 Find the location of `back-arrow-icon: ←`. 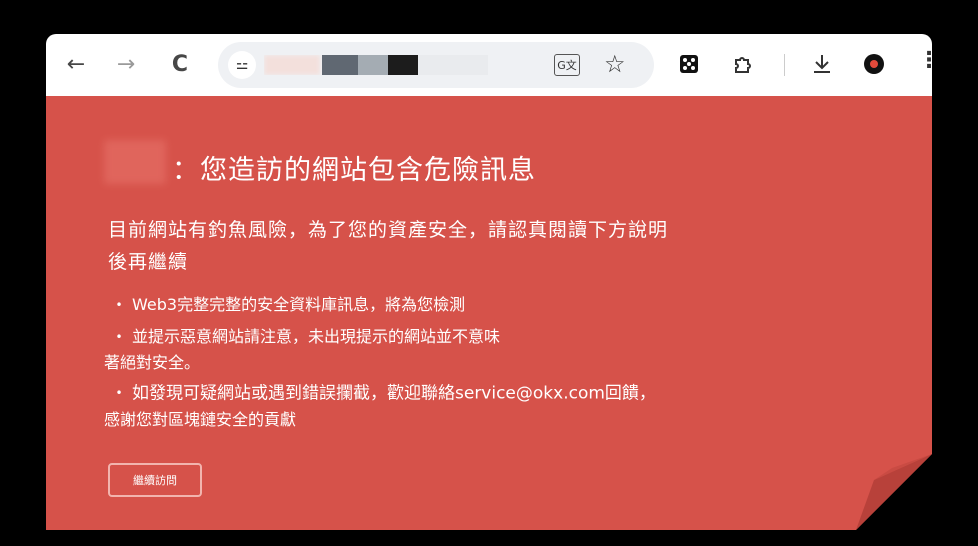

back-arrow-icon: ← is located at coordinates (76, 64).